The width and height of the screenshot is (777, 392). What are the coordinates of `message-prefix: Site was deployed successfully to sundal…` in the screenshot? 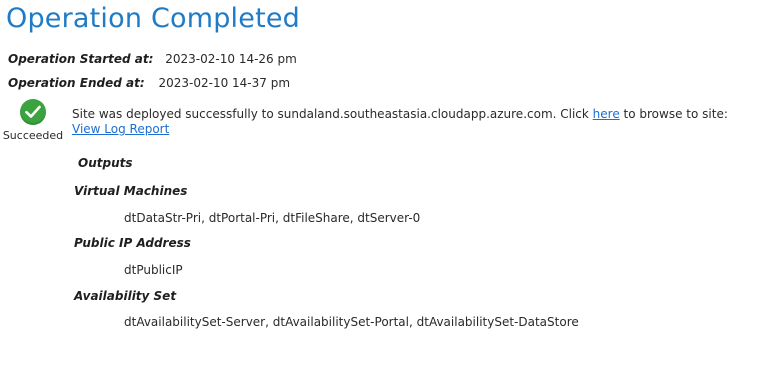 It's located at (332, 114).